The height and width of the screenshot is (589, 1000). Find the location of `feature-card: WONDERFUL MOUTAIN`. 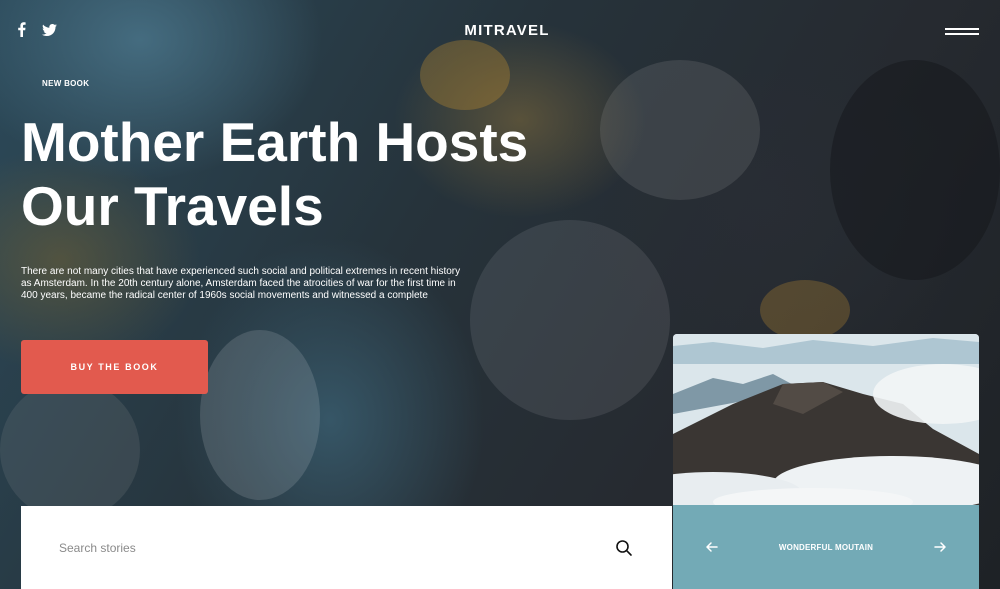

feature-card: WONDERFUL MOUTAIN is located at coordinates (826, 461).